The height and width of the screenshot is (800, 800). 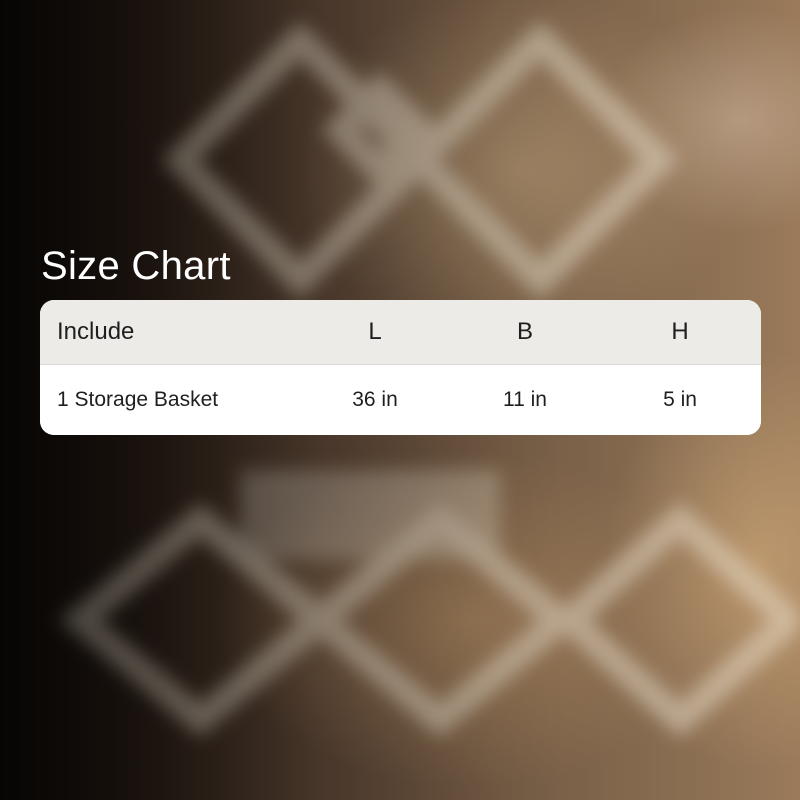 I want to click on header-height: H, so click(x=680, y=331).